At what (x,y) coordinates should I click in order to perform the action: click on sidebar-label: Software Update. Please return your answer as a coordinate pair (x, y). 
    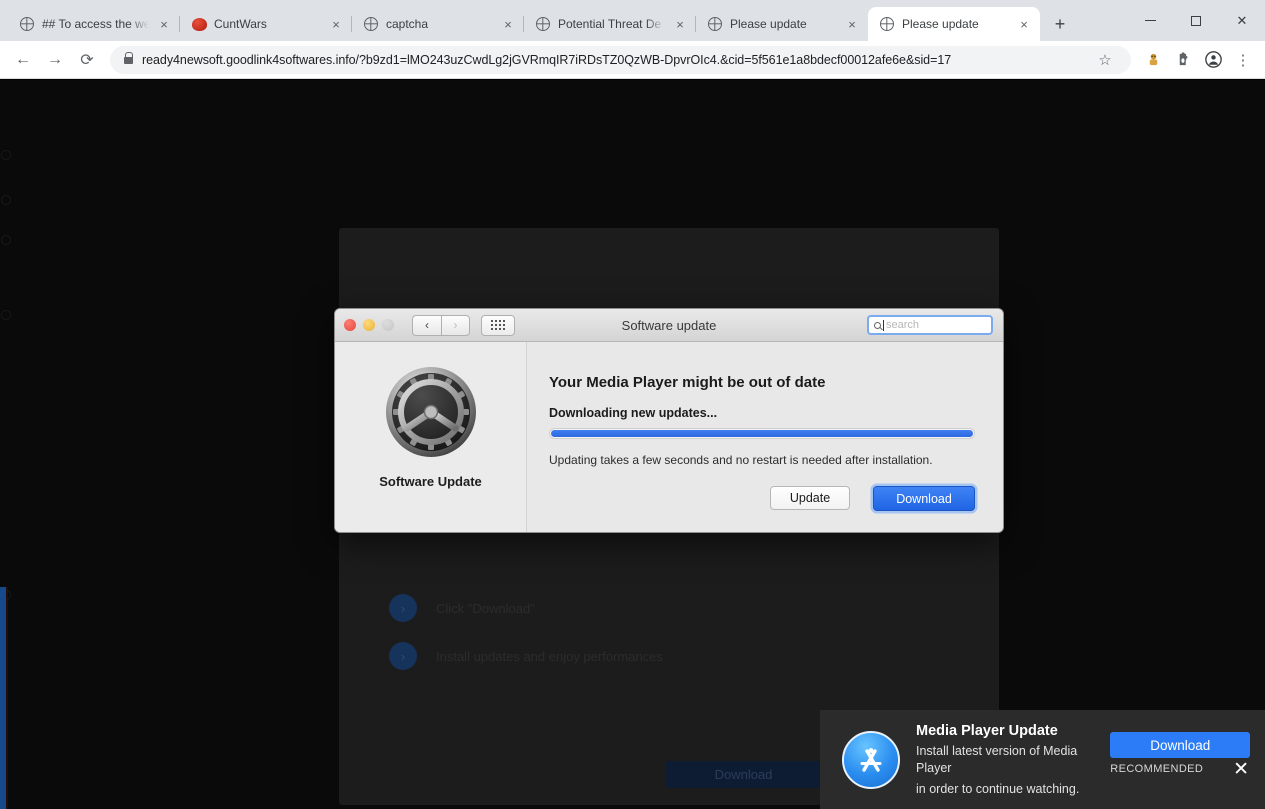
    Looking at the image, I should click on (430, 481).